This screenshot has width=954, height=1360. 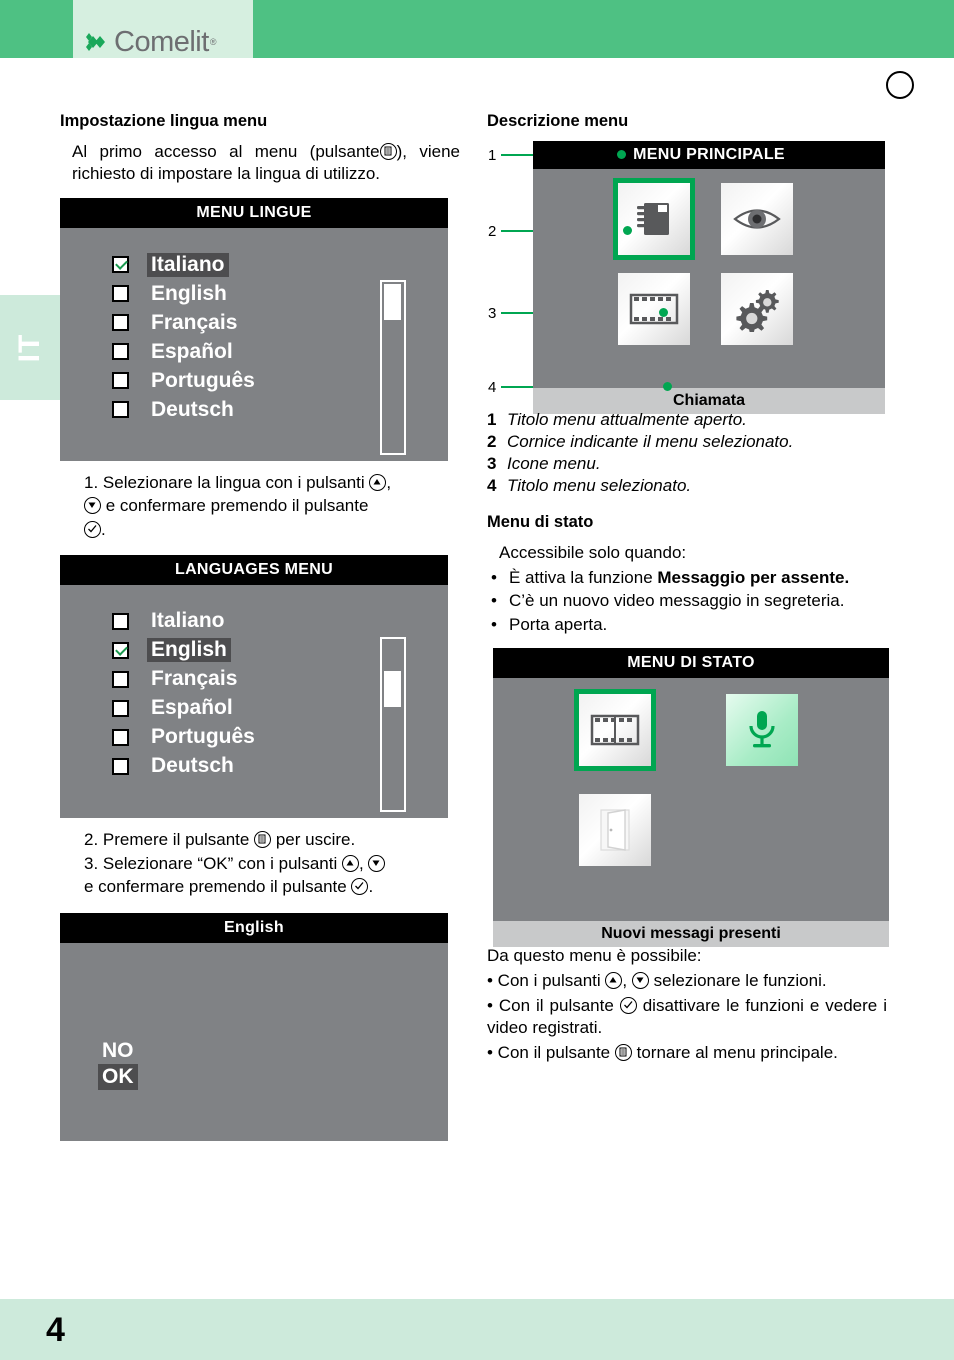 I want to click on screen-title: LANGUAGES MENU, so click(x=254, y=569).